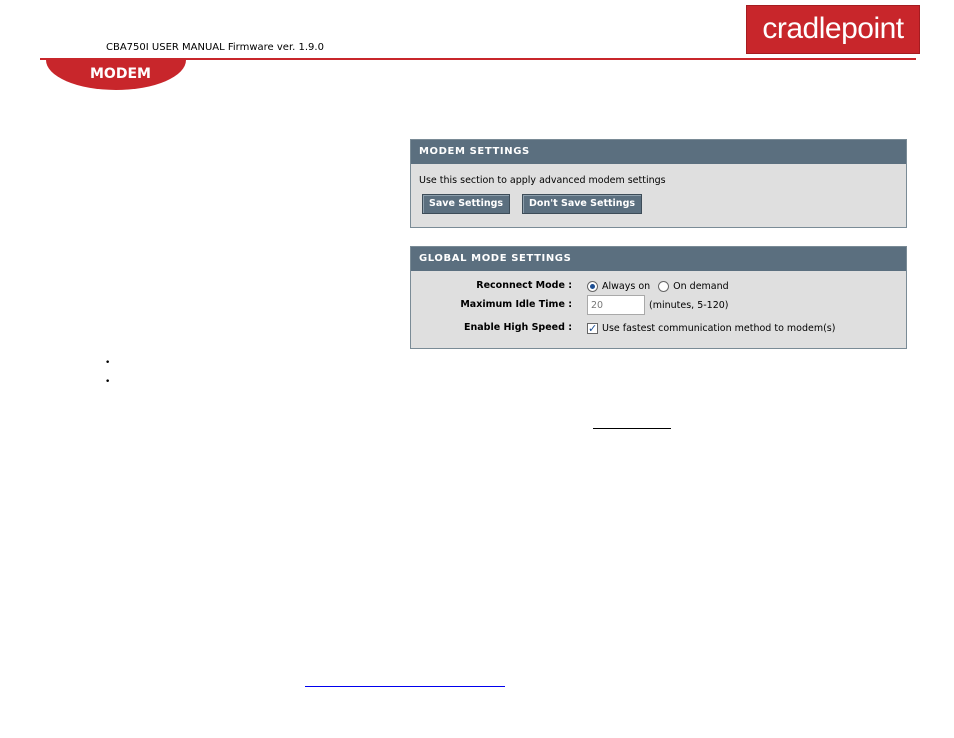 This screenshot has height=738, width=954. Describe the element at coordinates (632, 428) in the screenshot. I see `text-underline` at that location.